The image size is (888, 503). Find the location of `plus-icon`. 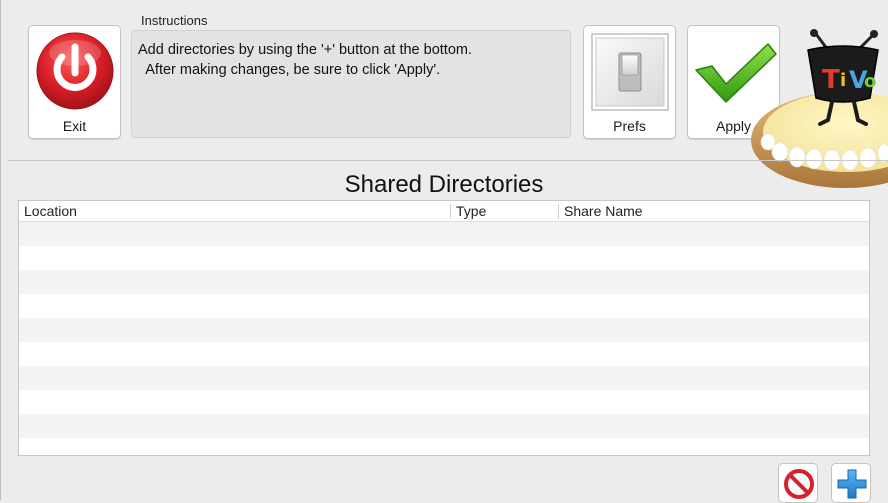

plus-icon is located at coordinates (852, 484).